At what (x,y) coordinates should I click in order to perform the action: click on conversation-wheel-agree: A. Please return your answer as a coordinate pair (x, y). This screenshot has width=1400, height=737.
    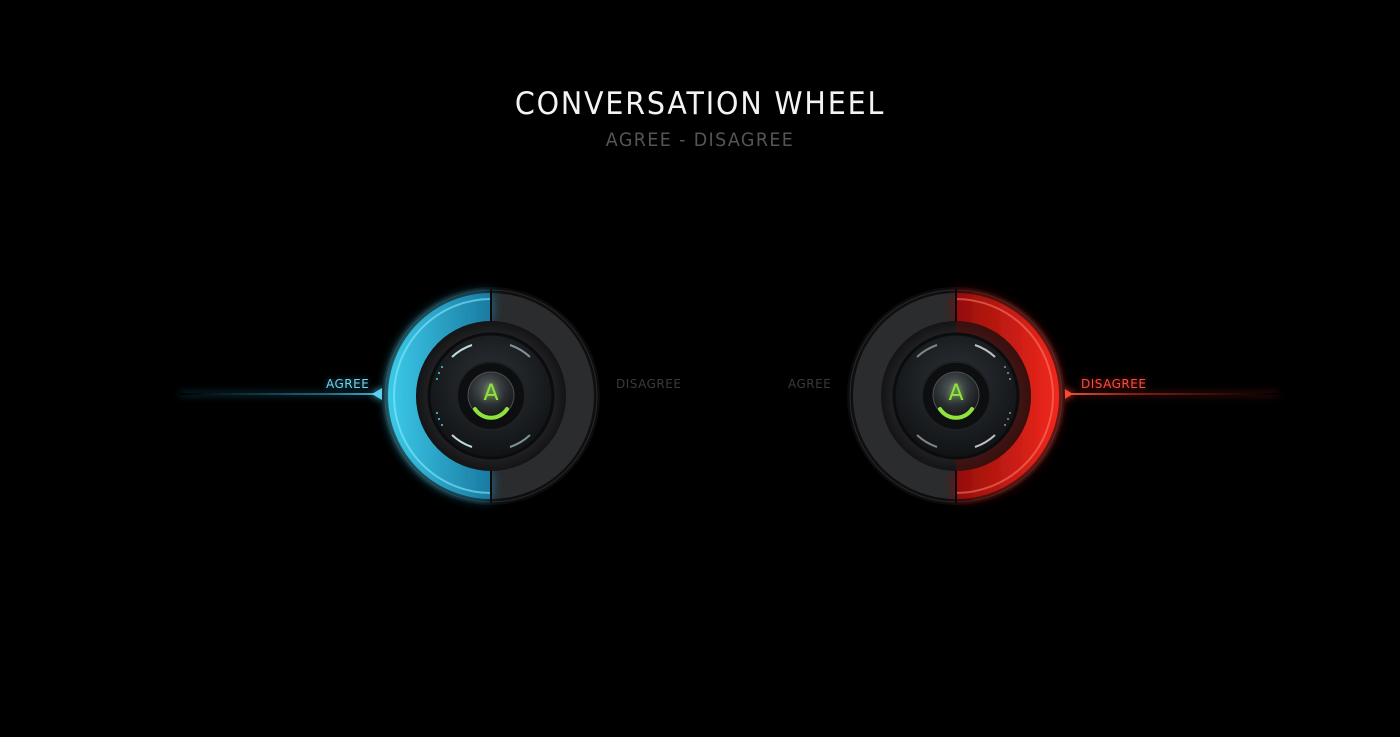
    Looking at the image, I should click on (491, 396).